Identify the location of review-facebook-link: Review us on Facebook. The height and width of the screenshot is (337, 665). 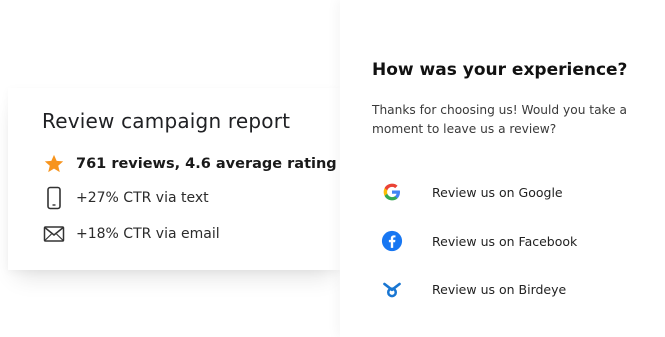
(478, 241).